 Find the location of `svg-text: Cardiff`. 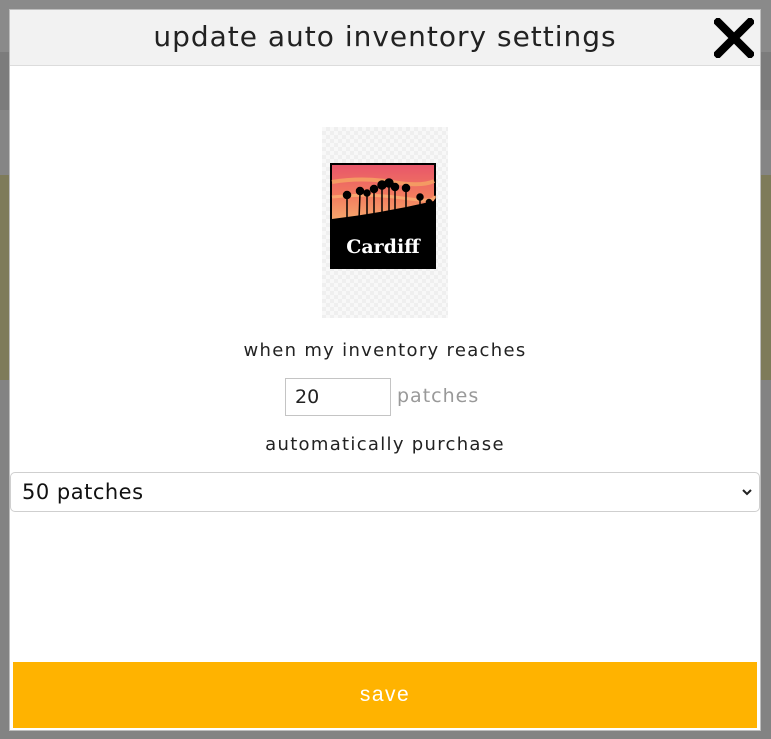

svg-text: Cardiff is located at coordinates (383, 247).